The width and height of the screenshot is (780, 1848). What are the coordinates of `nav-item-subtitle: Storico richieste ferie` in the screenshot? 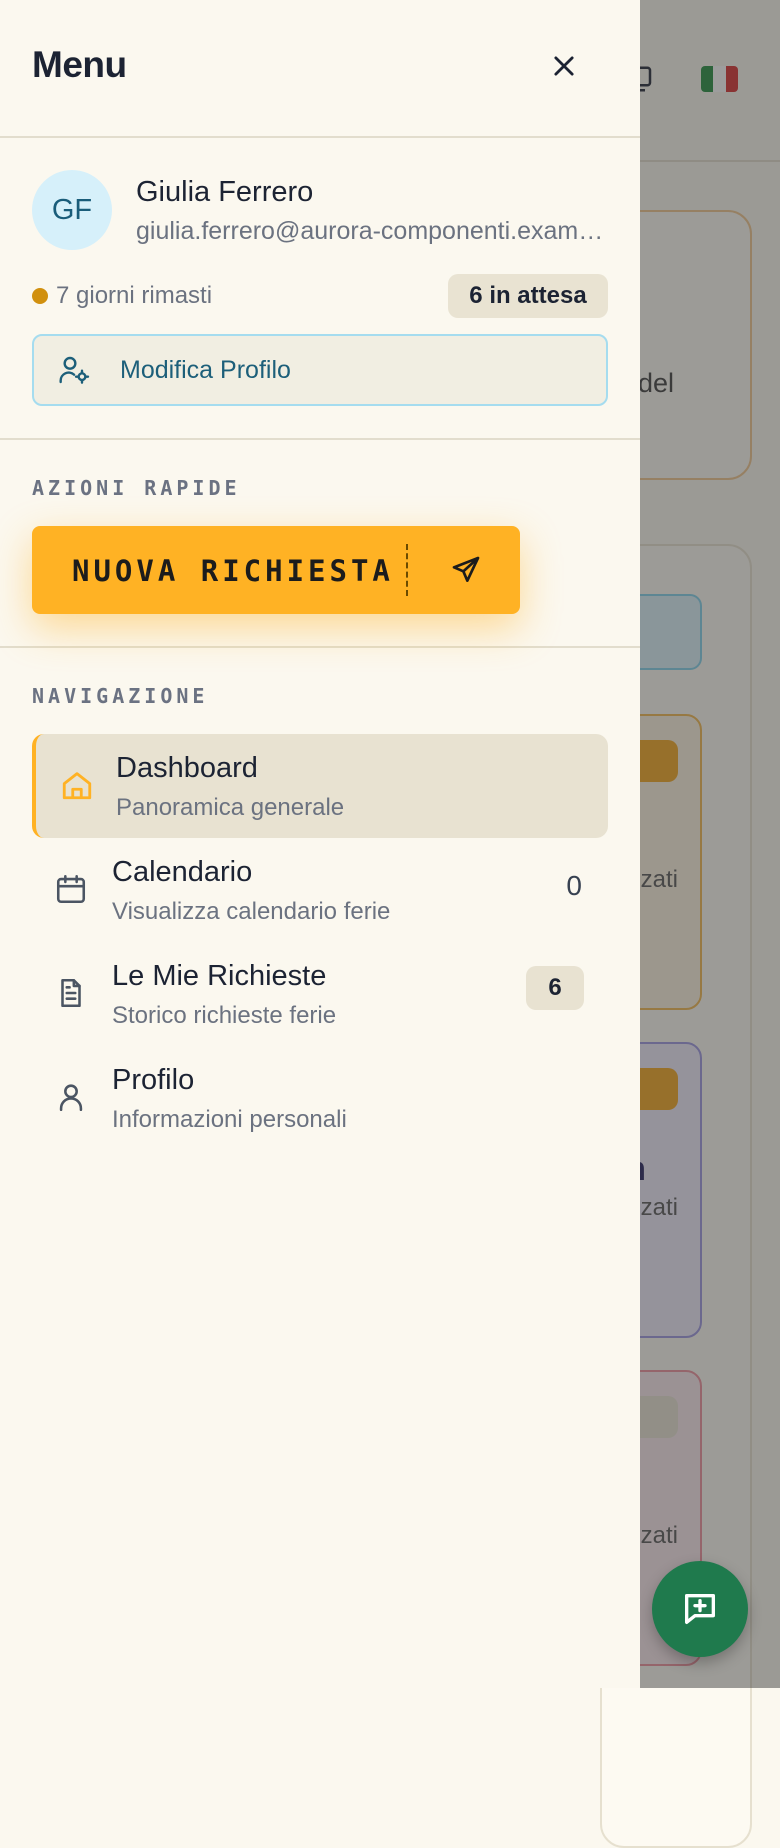 It's located at (224, 1015).